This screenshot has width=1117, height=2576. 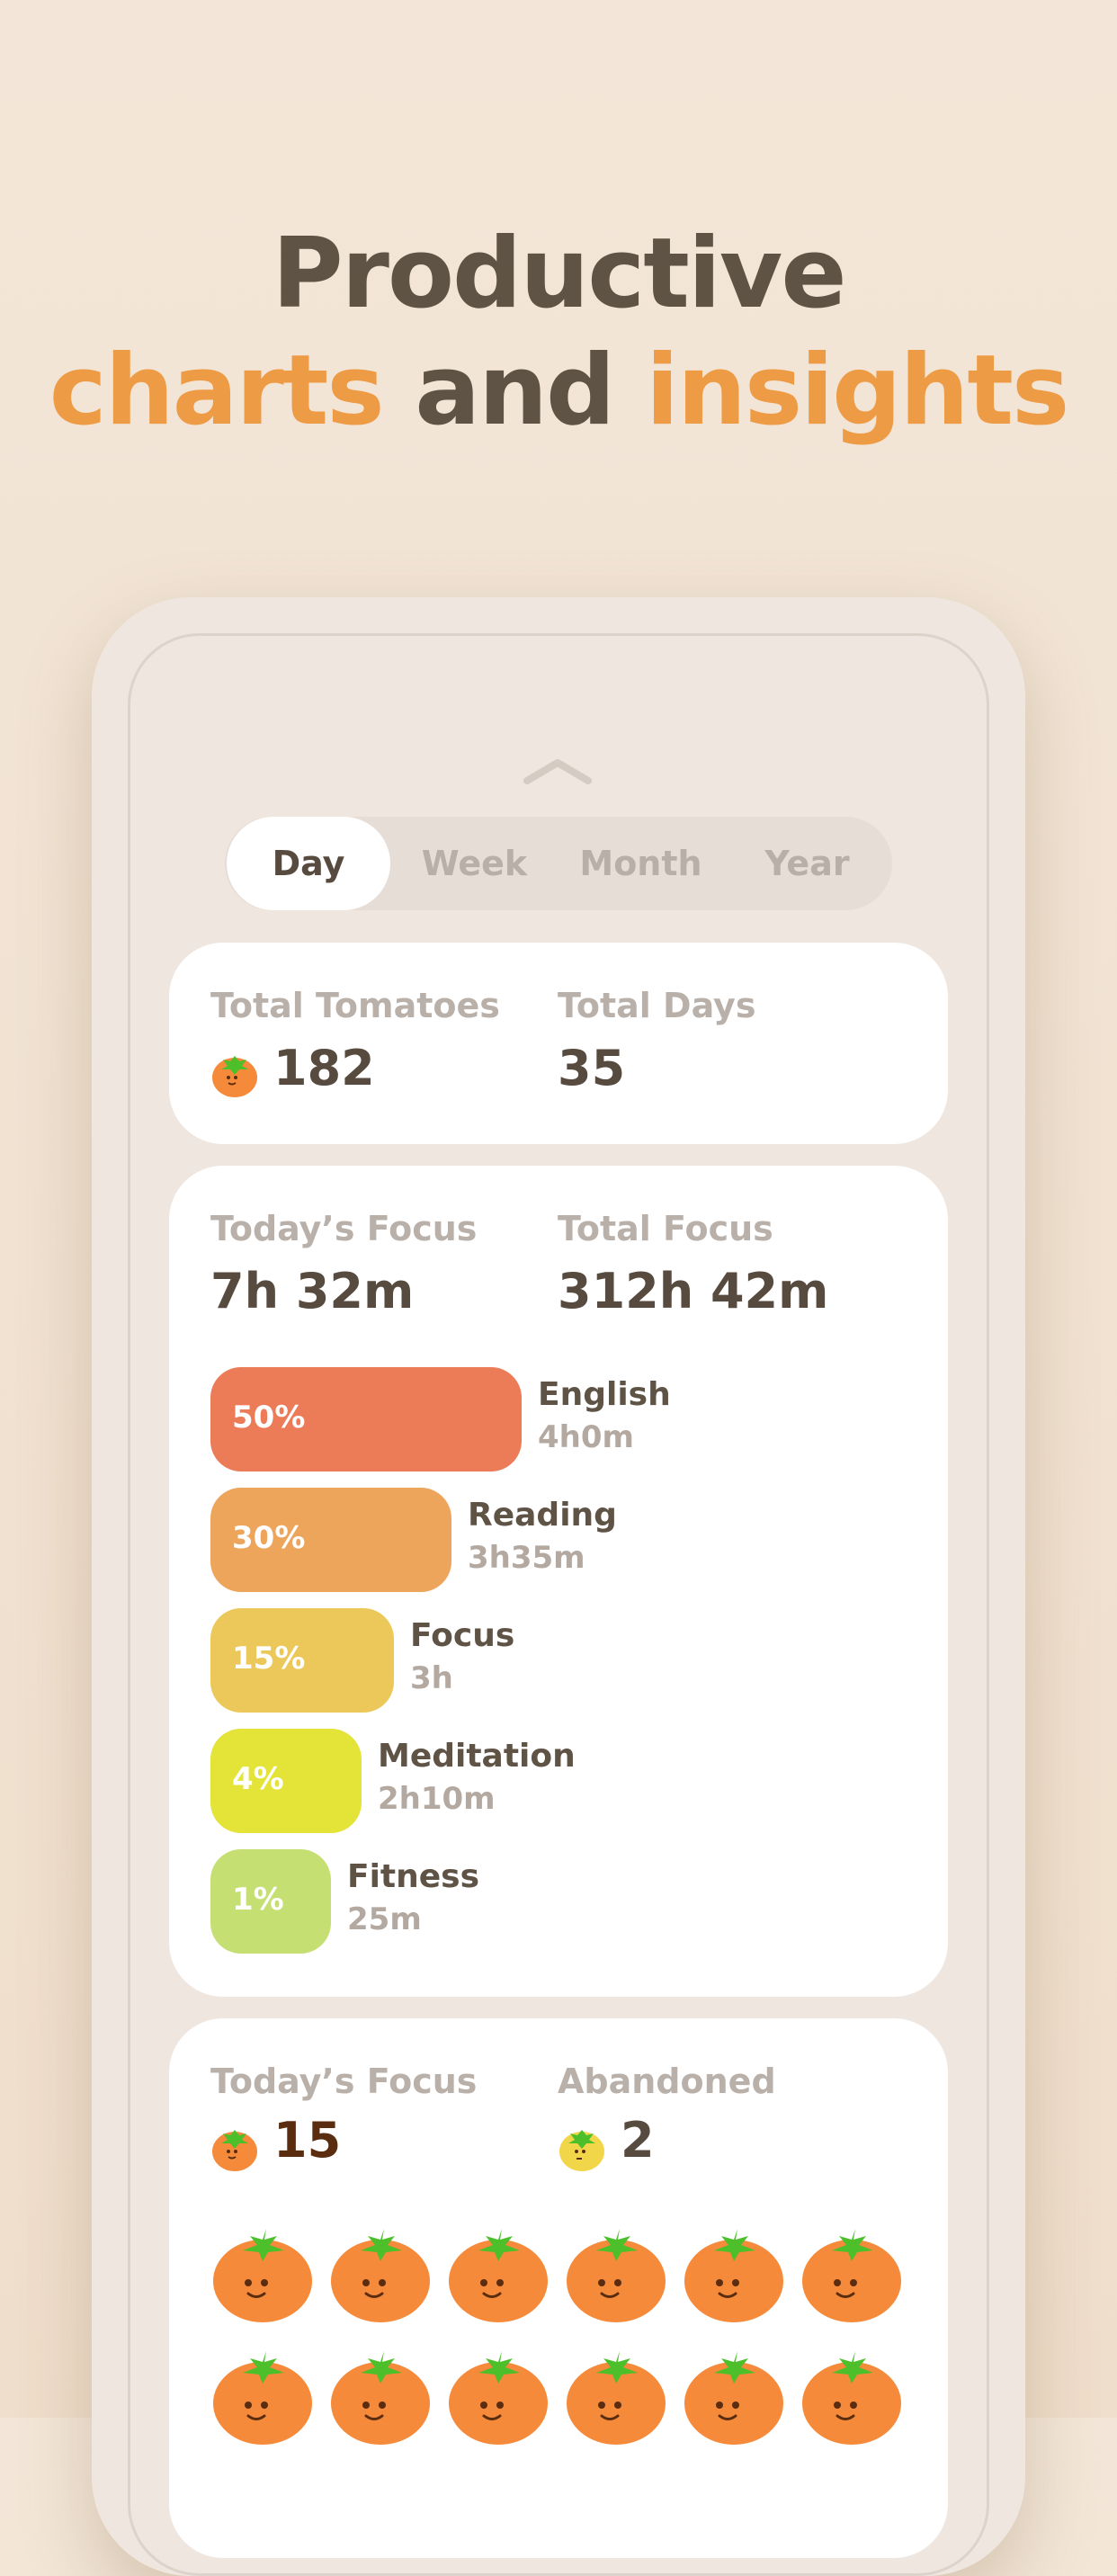 I want to click on category-percent: 50%, so click(x=269, y=1418).